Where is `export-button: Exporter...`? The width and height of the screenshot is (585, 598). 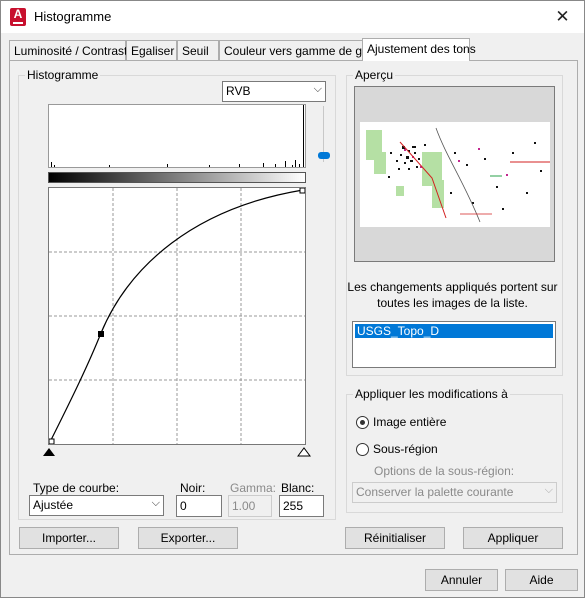 export-button: Exporter... is located at coordinates (188, 538).